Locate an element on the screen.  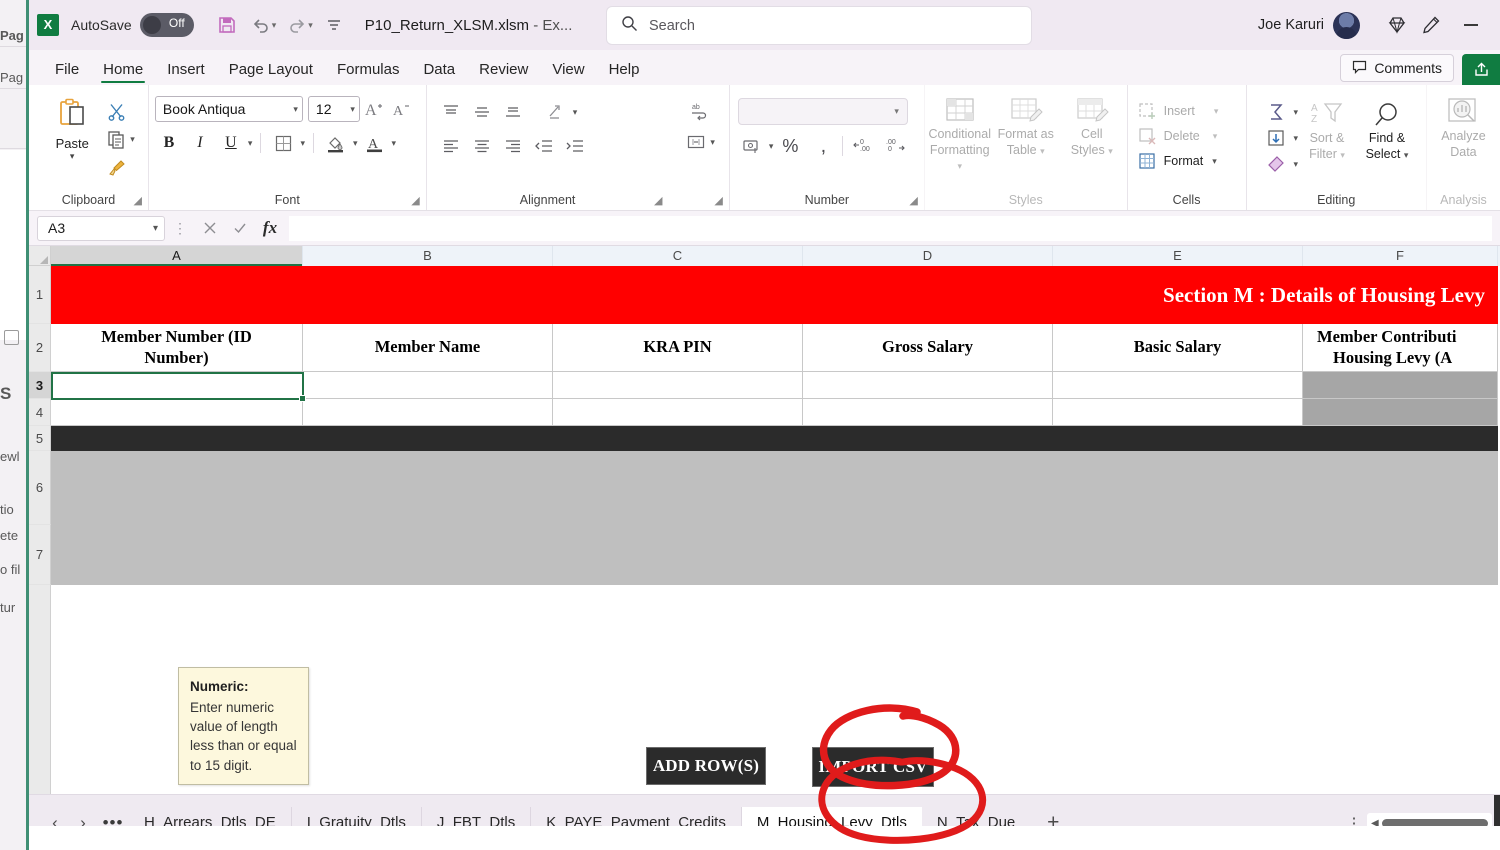
cell-d3 is located at coordinates (928, 385).